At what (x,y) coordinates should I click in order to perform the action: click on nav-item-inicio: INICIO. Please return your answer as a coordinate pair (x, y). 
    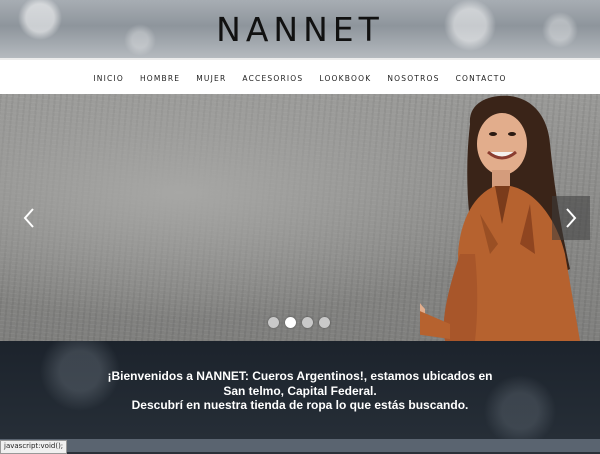
    Looking at the image, I should click on (108, 78).